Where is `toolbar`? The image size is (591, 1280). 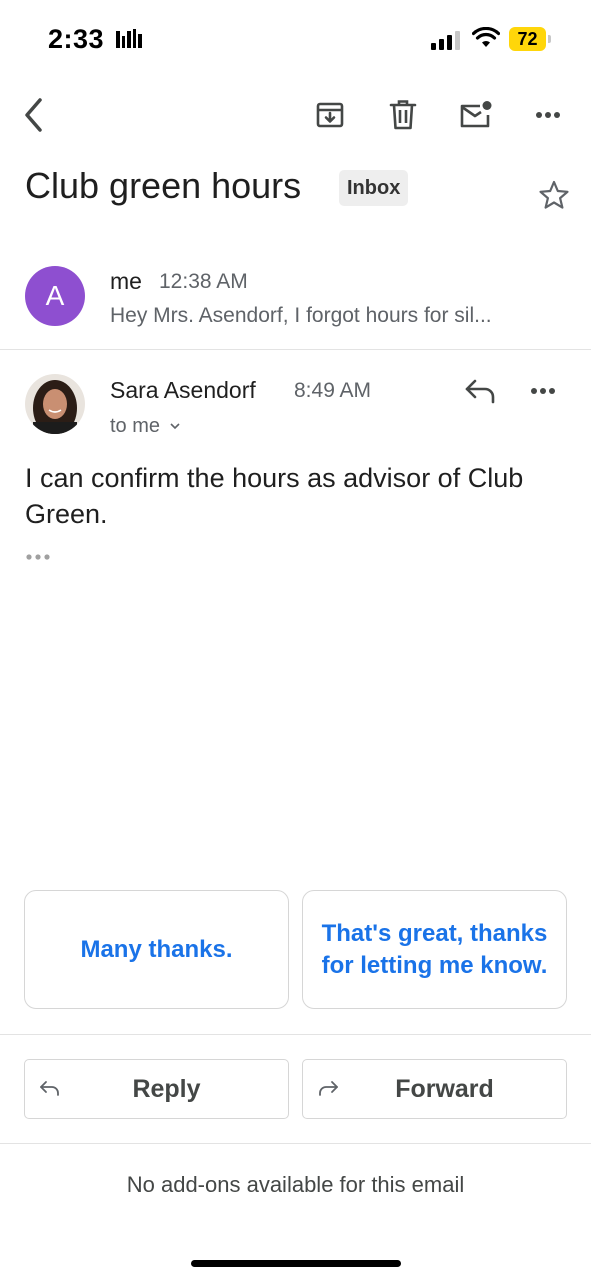 toolbar is located at coordinates (295, 115).